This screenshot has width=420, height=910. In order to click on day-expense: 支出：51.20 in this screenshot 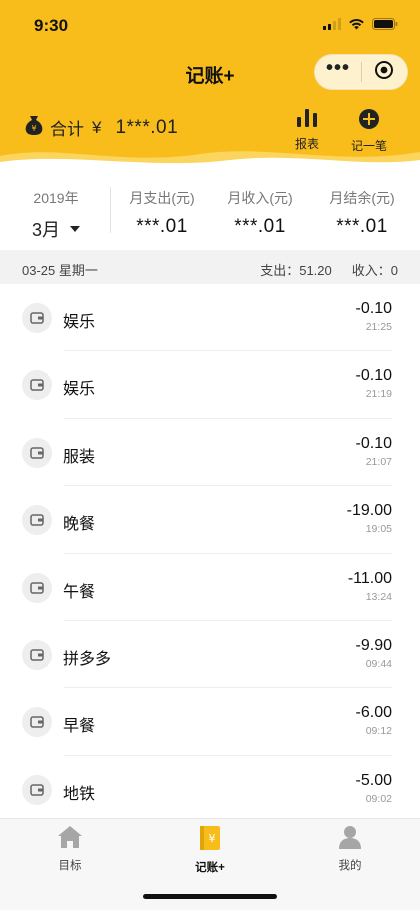, I will do `click(296, 270)`.